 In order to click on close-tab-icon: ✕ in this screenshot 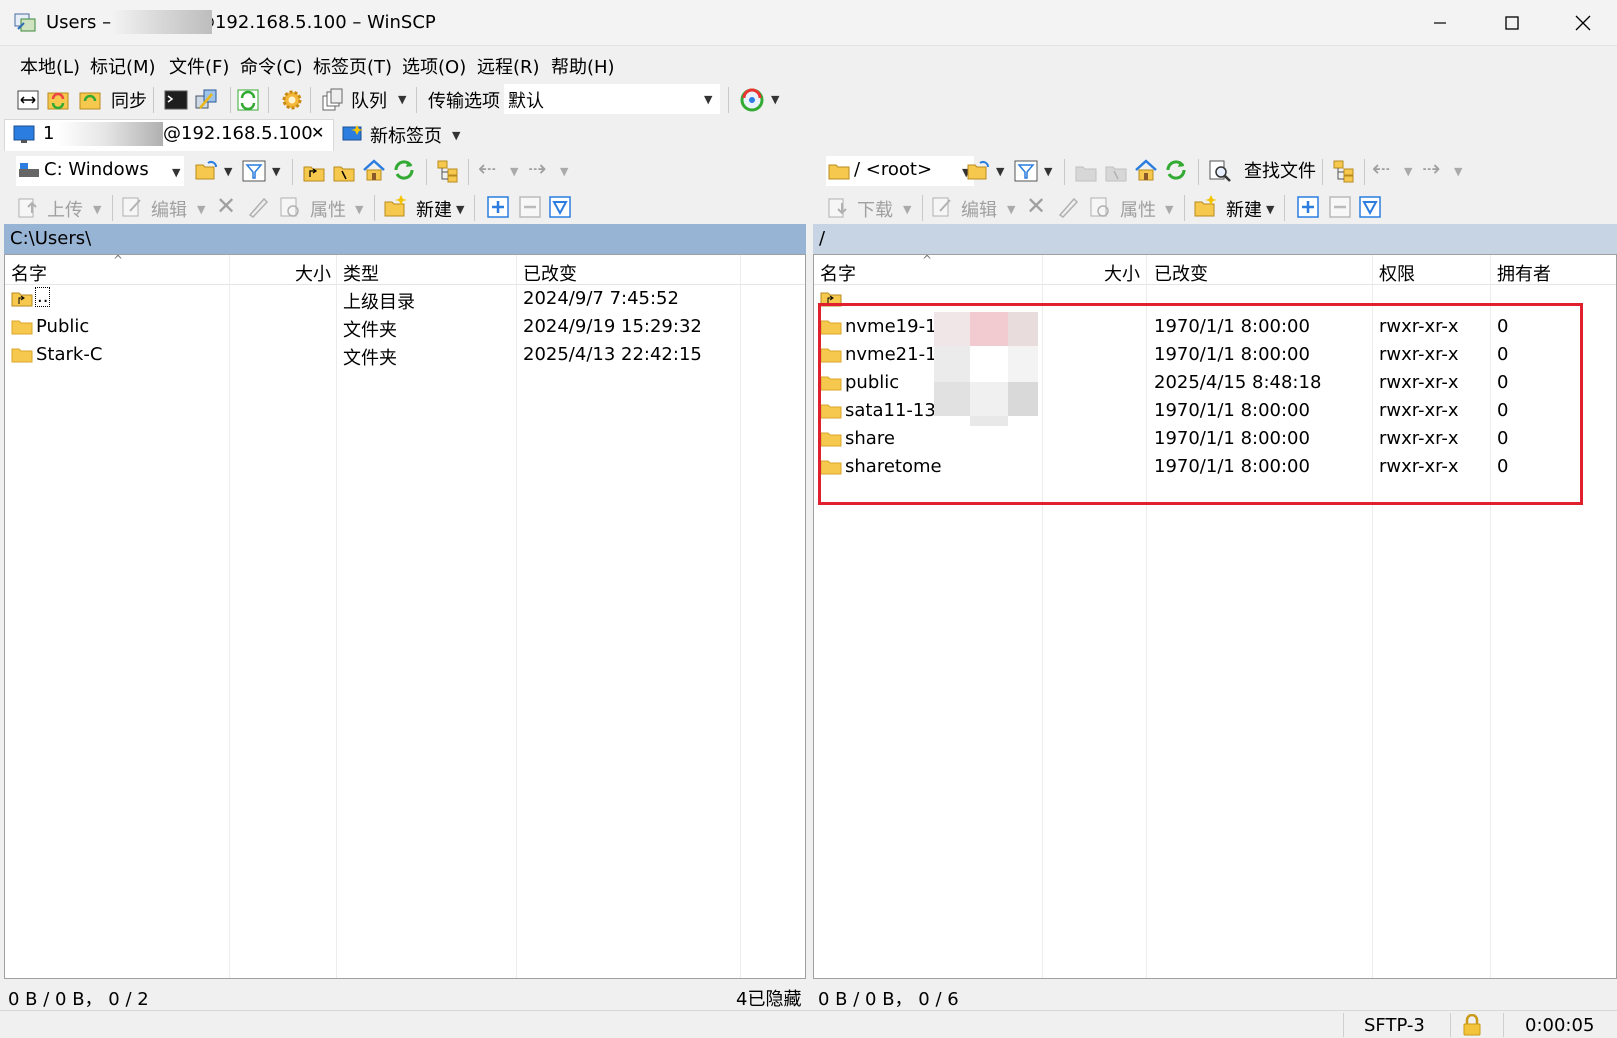, I will do `click(317, 132)`.